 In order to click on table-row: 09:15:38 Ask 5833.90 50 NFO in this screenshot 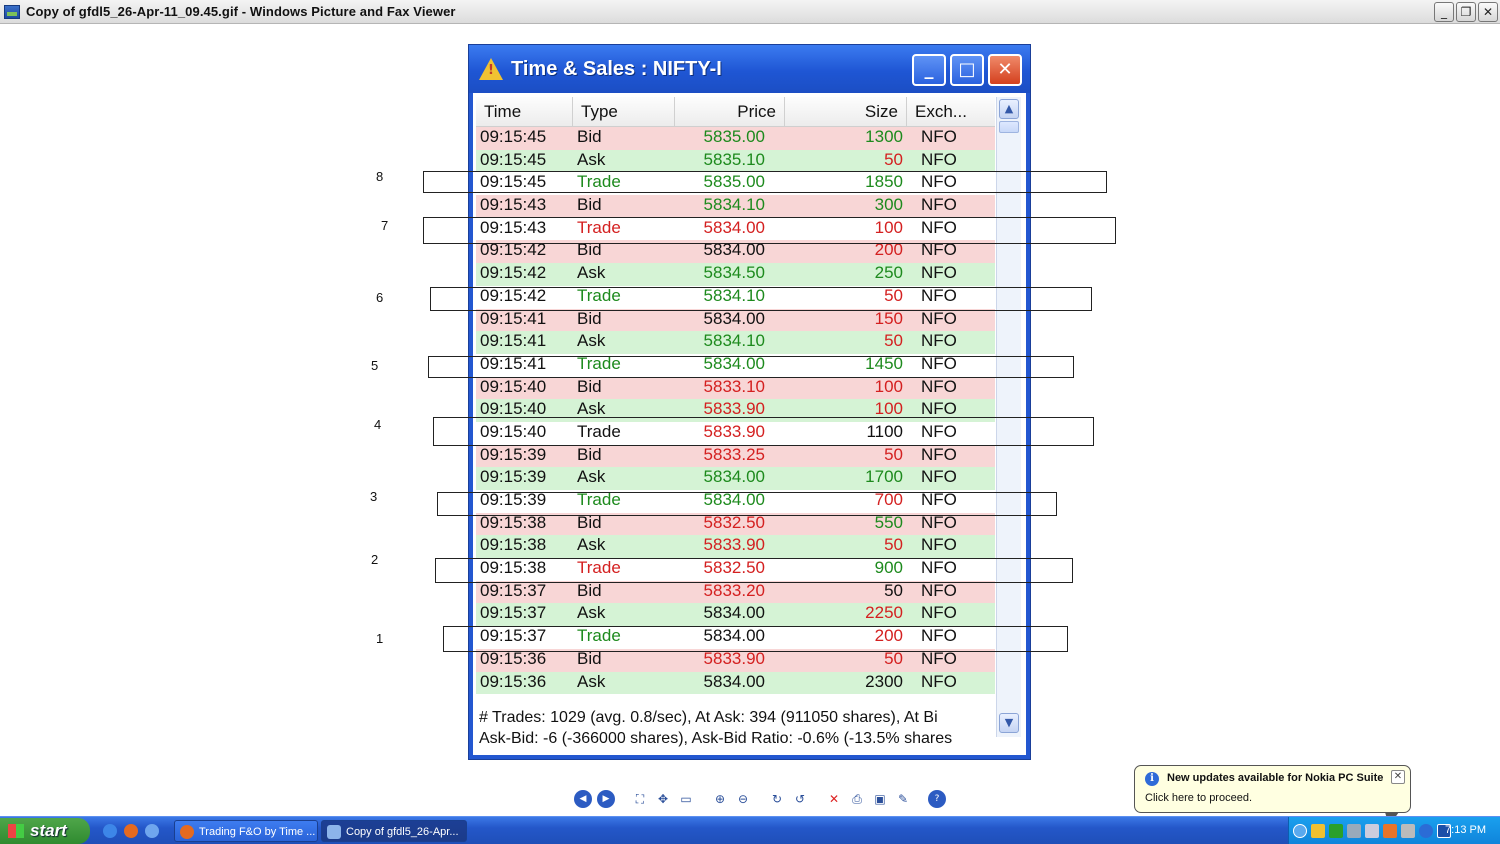, I will do `click(735, 547)`.